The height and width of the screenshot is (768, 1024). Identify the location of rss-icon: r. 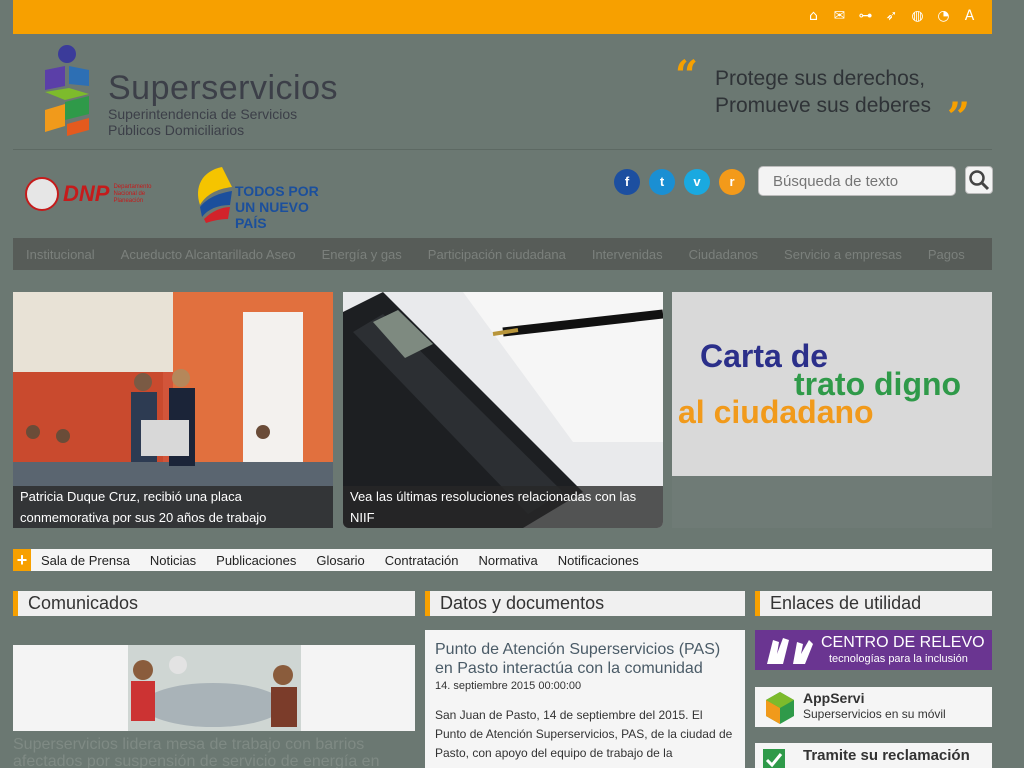
(732, 182).